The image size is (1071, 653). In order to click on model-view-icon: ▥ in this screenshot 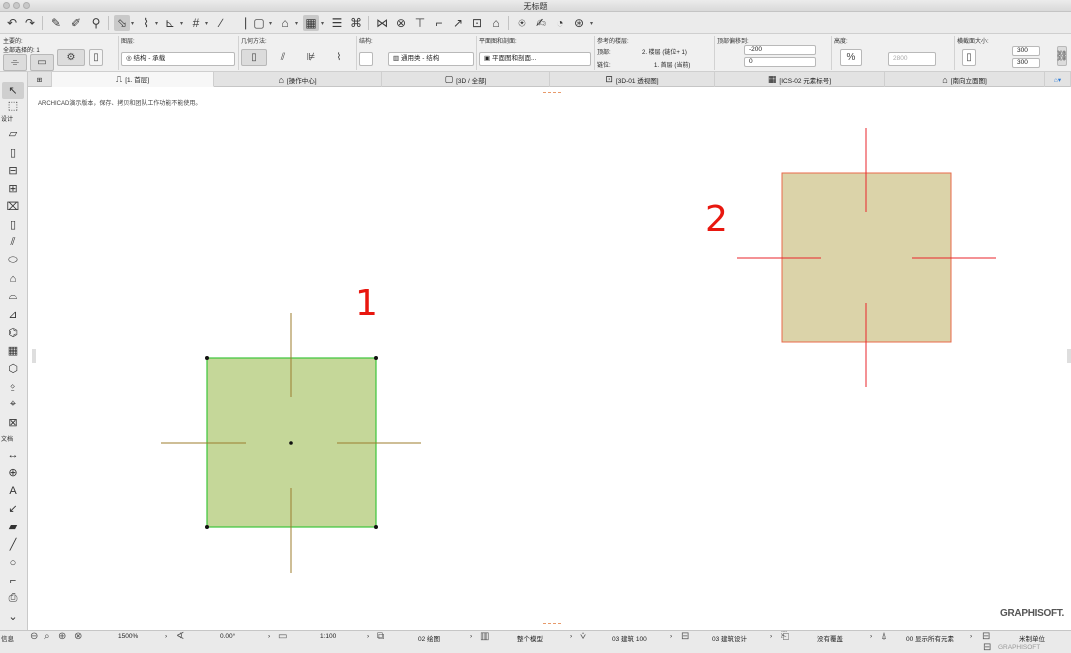, I will do `click(484, 636)`.